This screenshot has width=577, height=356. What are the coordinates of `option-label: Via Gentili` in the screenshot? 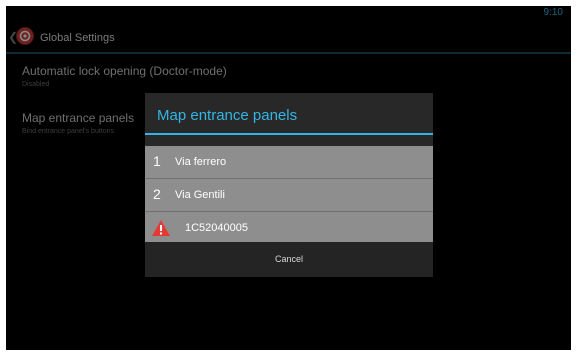 It's located at (200, 195).